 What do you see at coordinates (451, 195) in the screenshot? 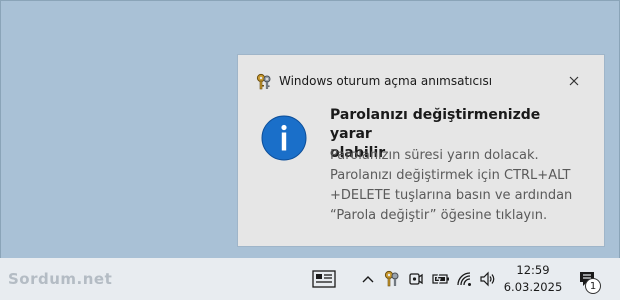
I see `toast-message-line: +DELETE tuşlarına basın ve ardından` at bounding box center [451, 195].